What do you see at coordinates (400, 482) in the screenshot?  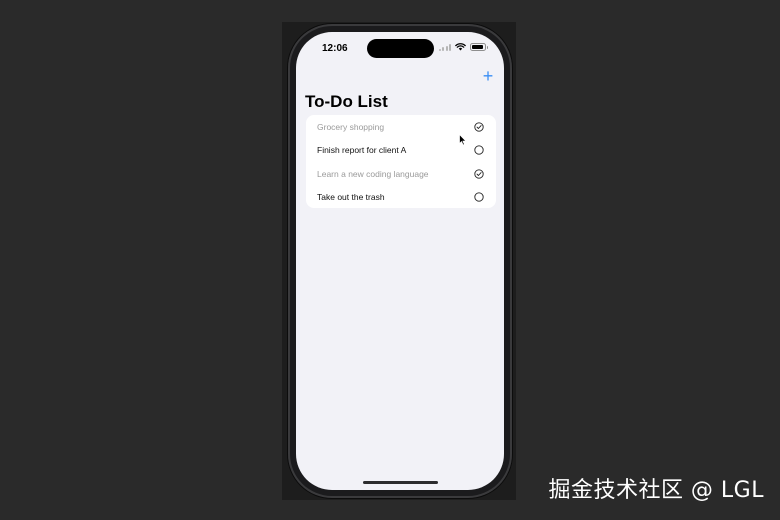 I see `home-indicator` at bounding box center [400, 482].